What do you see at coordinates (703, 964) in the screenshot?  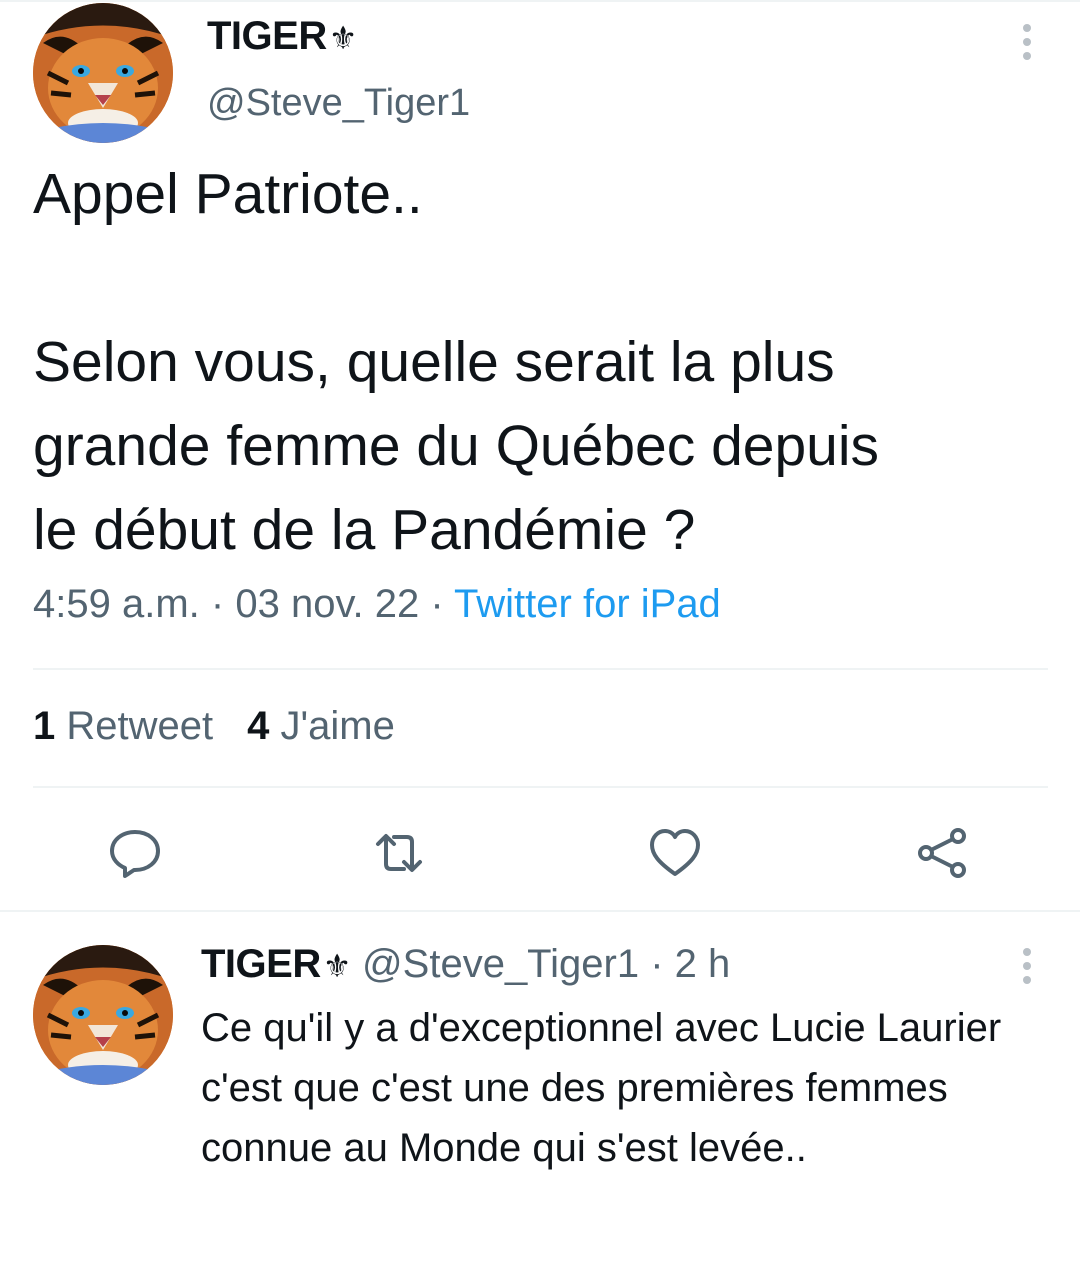 I see `reply-time: 2 h` at bounding box center [703, 964].